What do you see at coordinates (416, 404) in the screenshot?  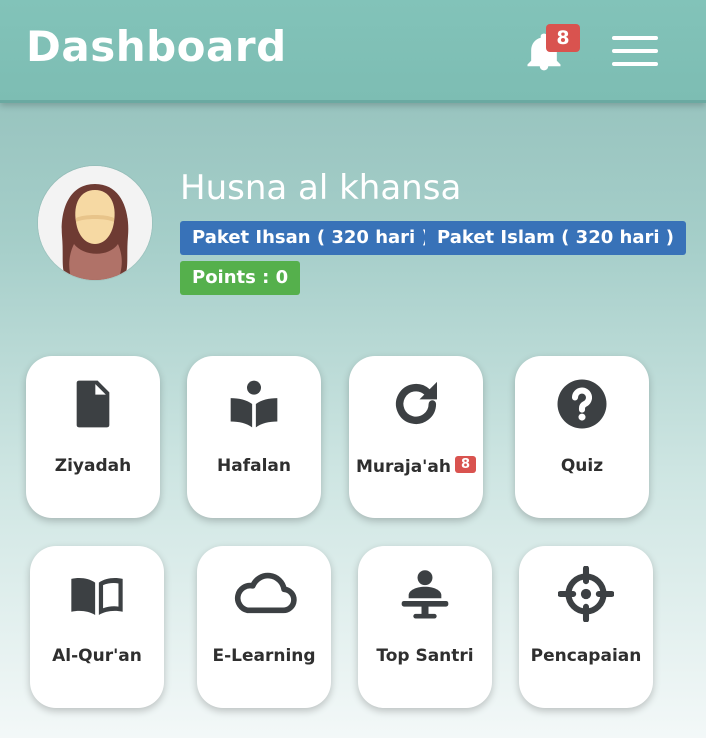 I see `refresh-icon` at bounding box center [416, 404].